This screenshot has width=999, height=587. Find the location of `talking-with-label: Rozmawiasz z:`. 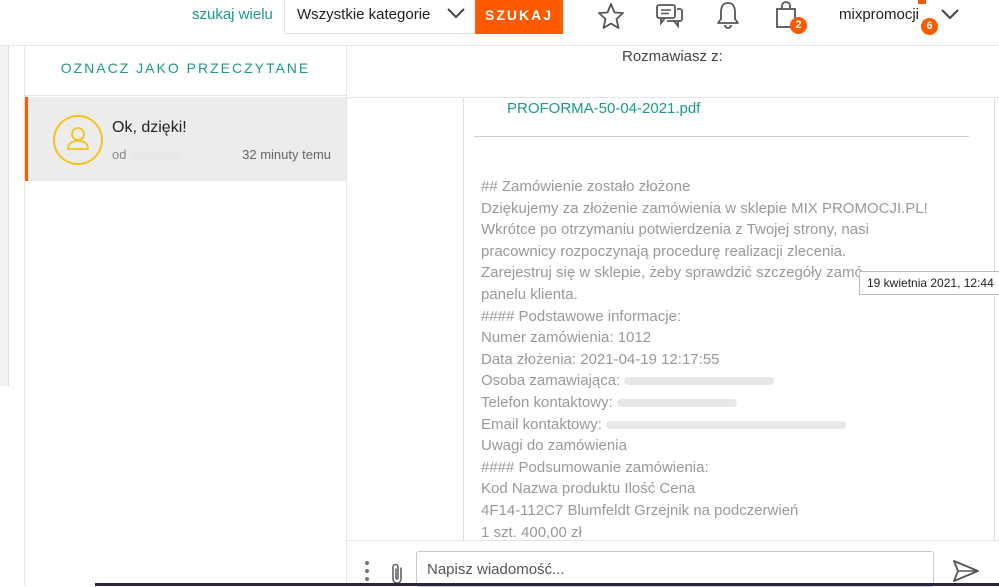

talking-with-label: Rozmawiasz z: is located at coordinates (672, 56).